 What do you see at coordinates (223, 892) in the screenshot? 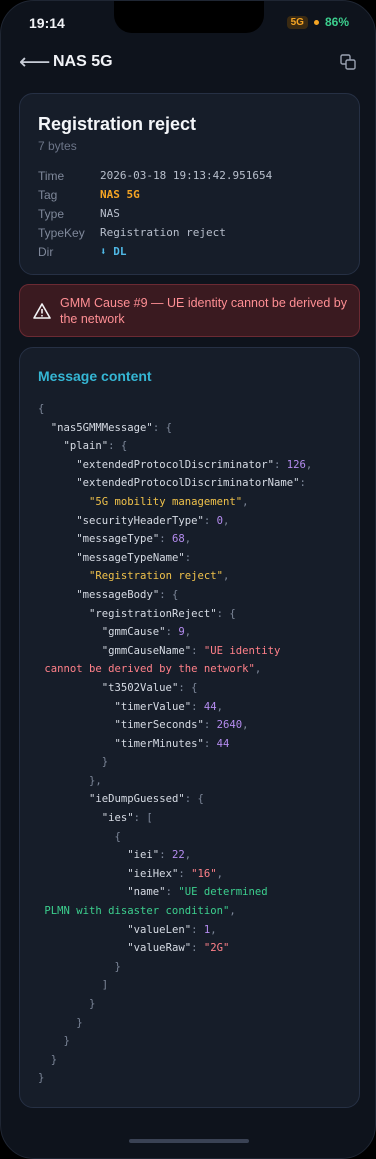
I see `code-token: "UE determined` at bounding box center [223, 892].